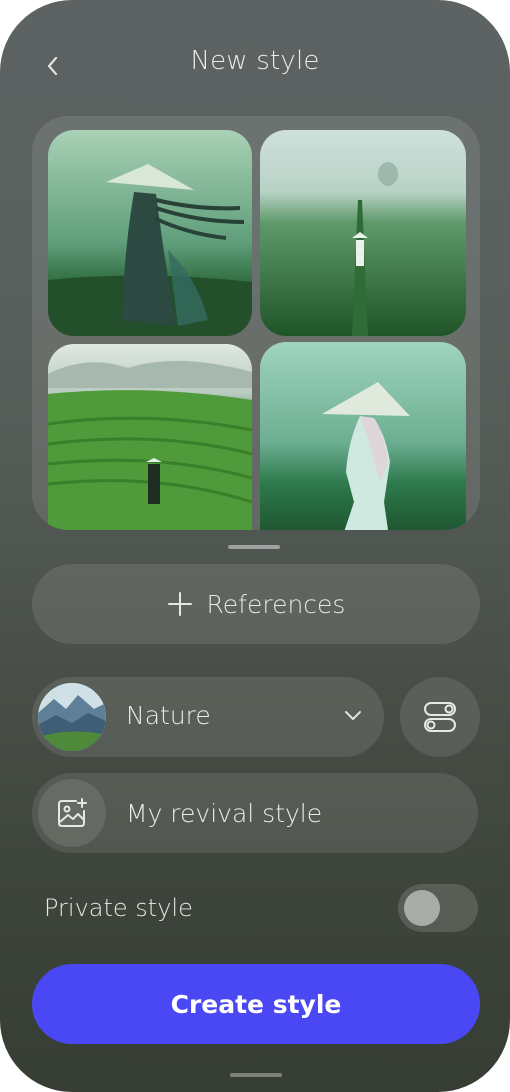 The width and height of the screenshot is (510, 1092). Describe the element at coordinates (168, 715) in the screenshot. I see `category-label: Nature` at that location.